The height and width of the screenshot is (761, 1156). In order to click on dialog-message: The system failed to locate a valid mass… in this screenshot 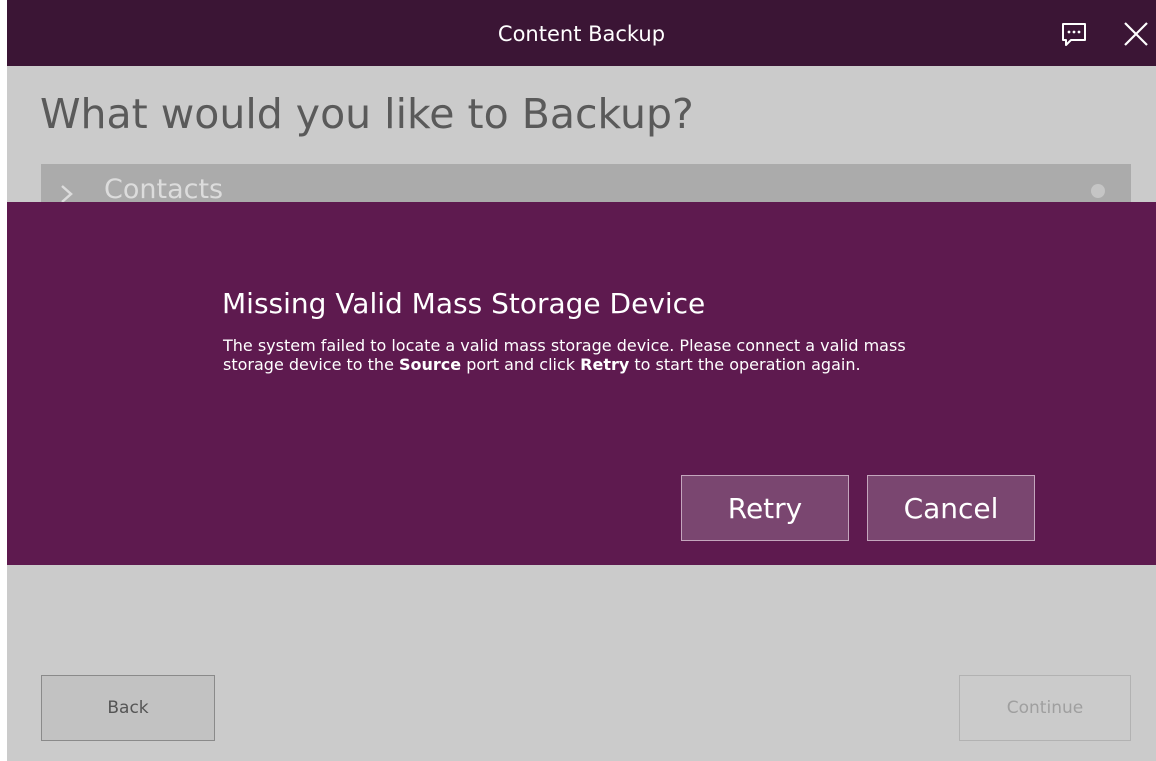, I will do `click(583, 355)`.